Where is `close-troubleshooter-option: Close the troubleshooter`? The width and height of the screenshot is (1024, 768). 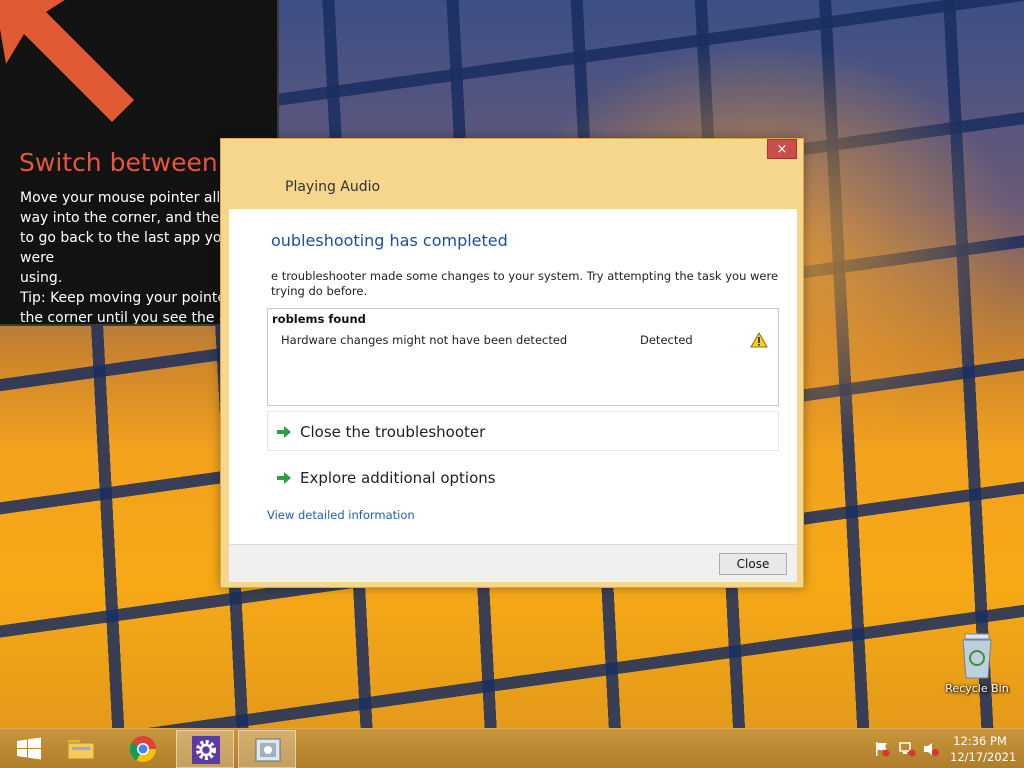
close-troubleshooter-option: Close the troubleshooter is located at coordinates (523, 431).